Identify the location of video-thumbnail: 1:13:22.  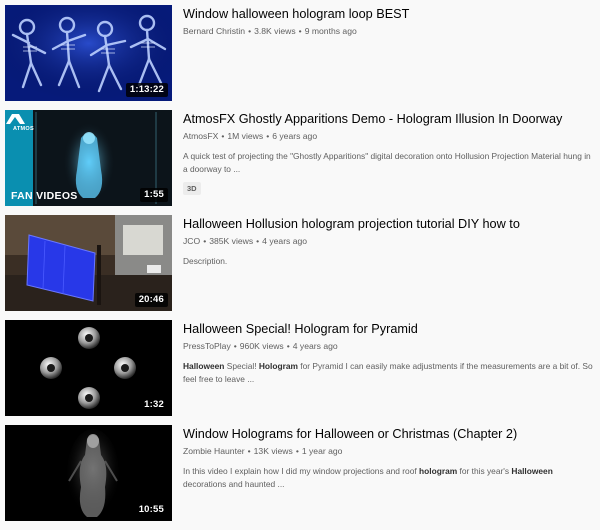
(88, 53).